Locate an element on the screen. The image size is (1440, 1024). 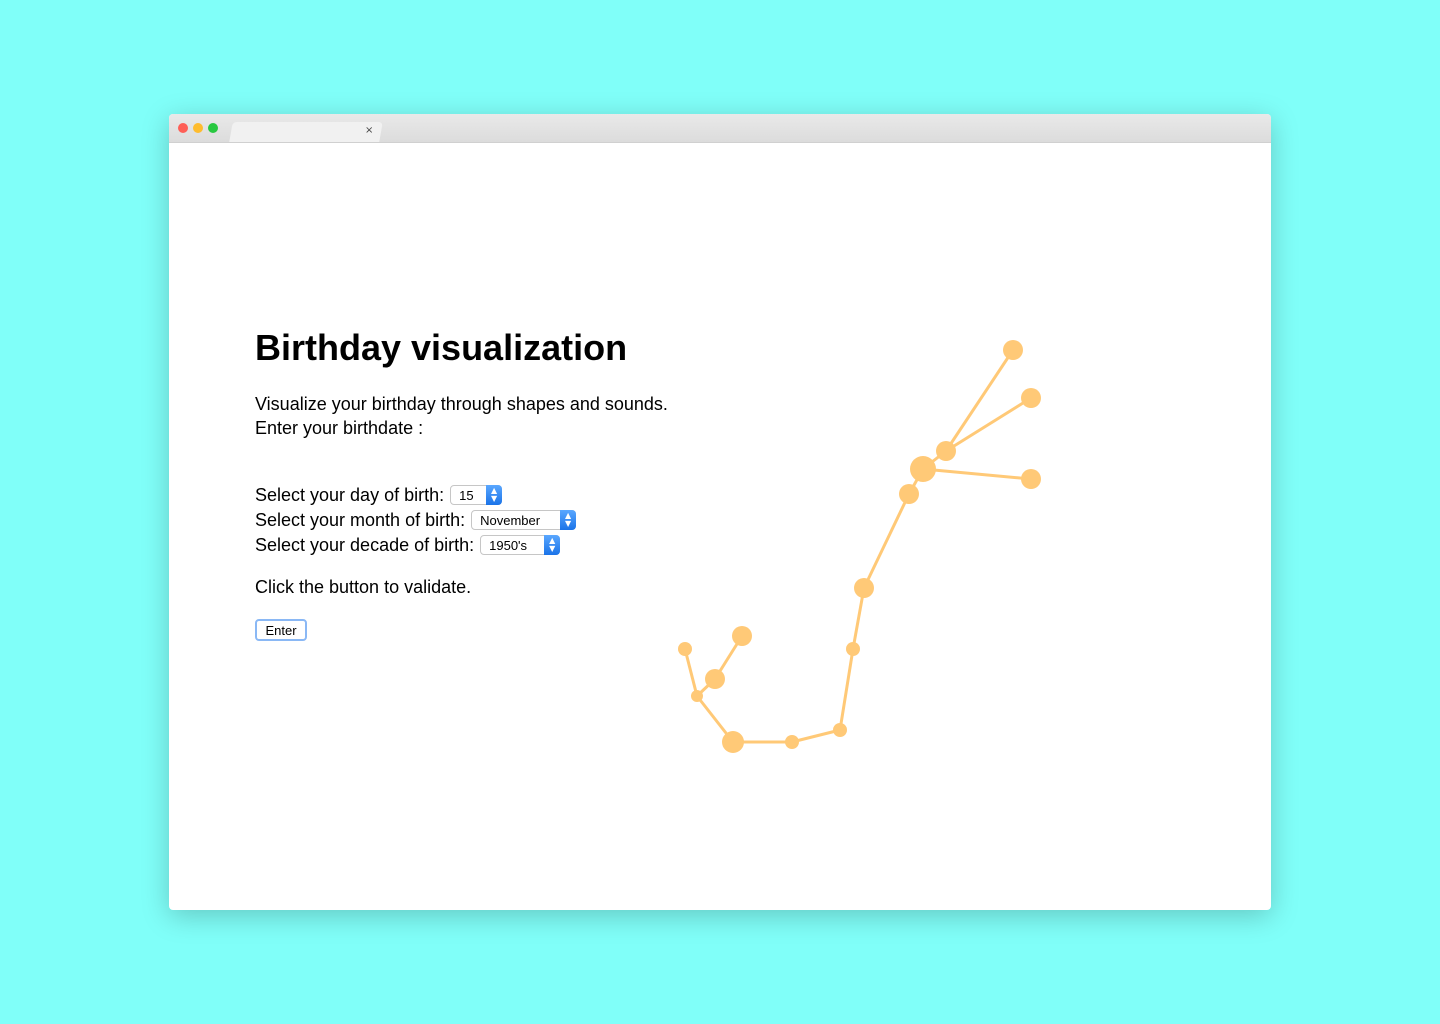
minimize-window-button is located at coordinates (198, 128).